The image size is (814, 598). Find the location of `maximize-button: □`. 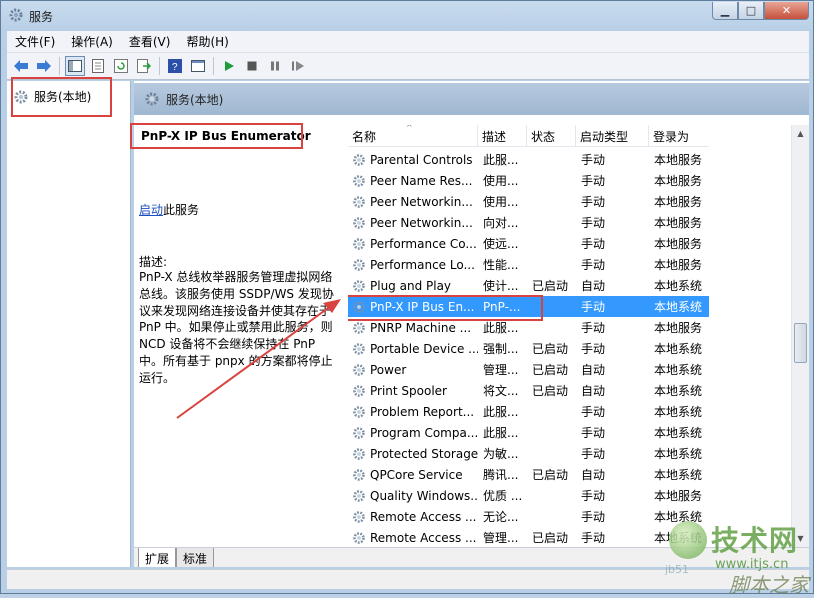

maximize-button: □ is located at coordinates (751, 11).